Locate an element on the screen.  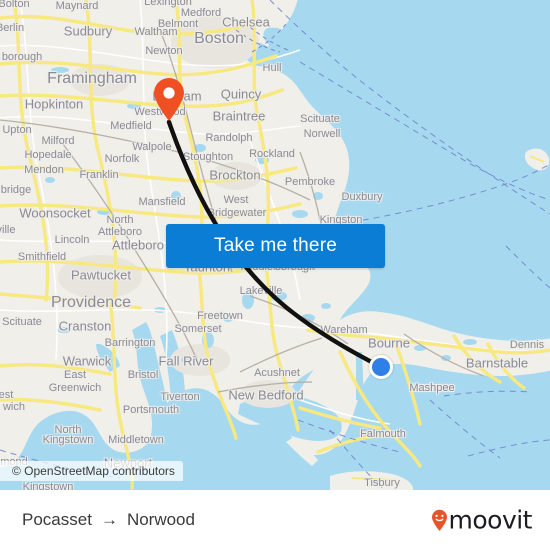
moovit-wordmark: moovit is located at coordinates (490, 520).